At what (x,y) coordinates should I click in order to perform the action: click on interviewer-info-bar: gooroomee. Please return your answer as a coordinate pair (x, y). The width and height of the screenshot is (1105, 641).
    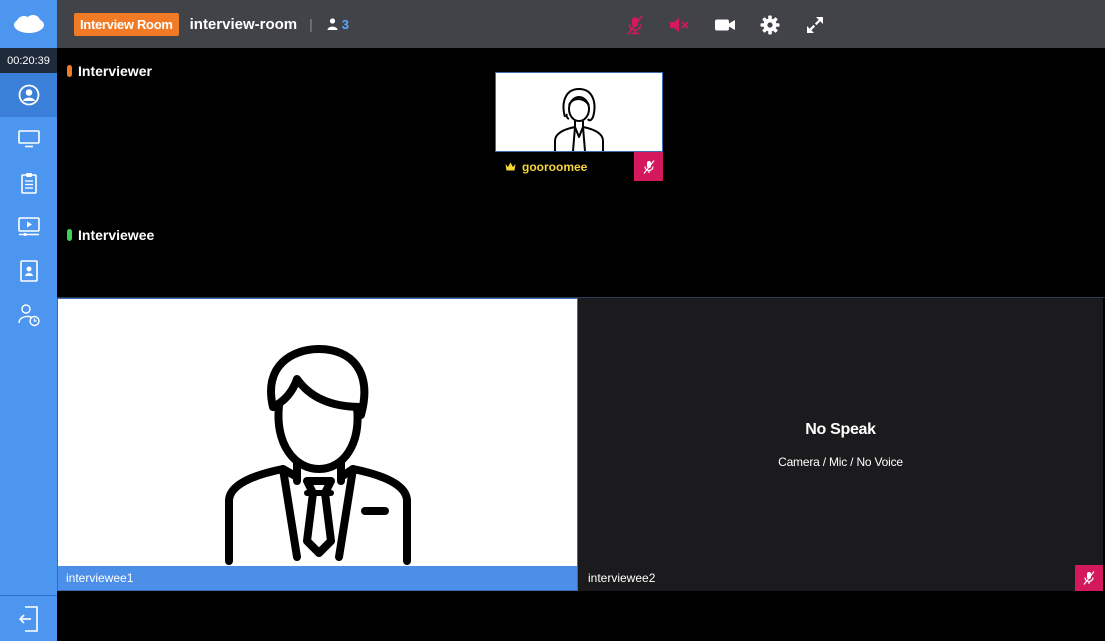
    Looking at the image, I should click on (579, 166).